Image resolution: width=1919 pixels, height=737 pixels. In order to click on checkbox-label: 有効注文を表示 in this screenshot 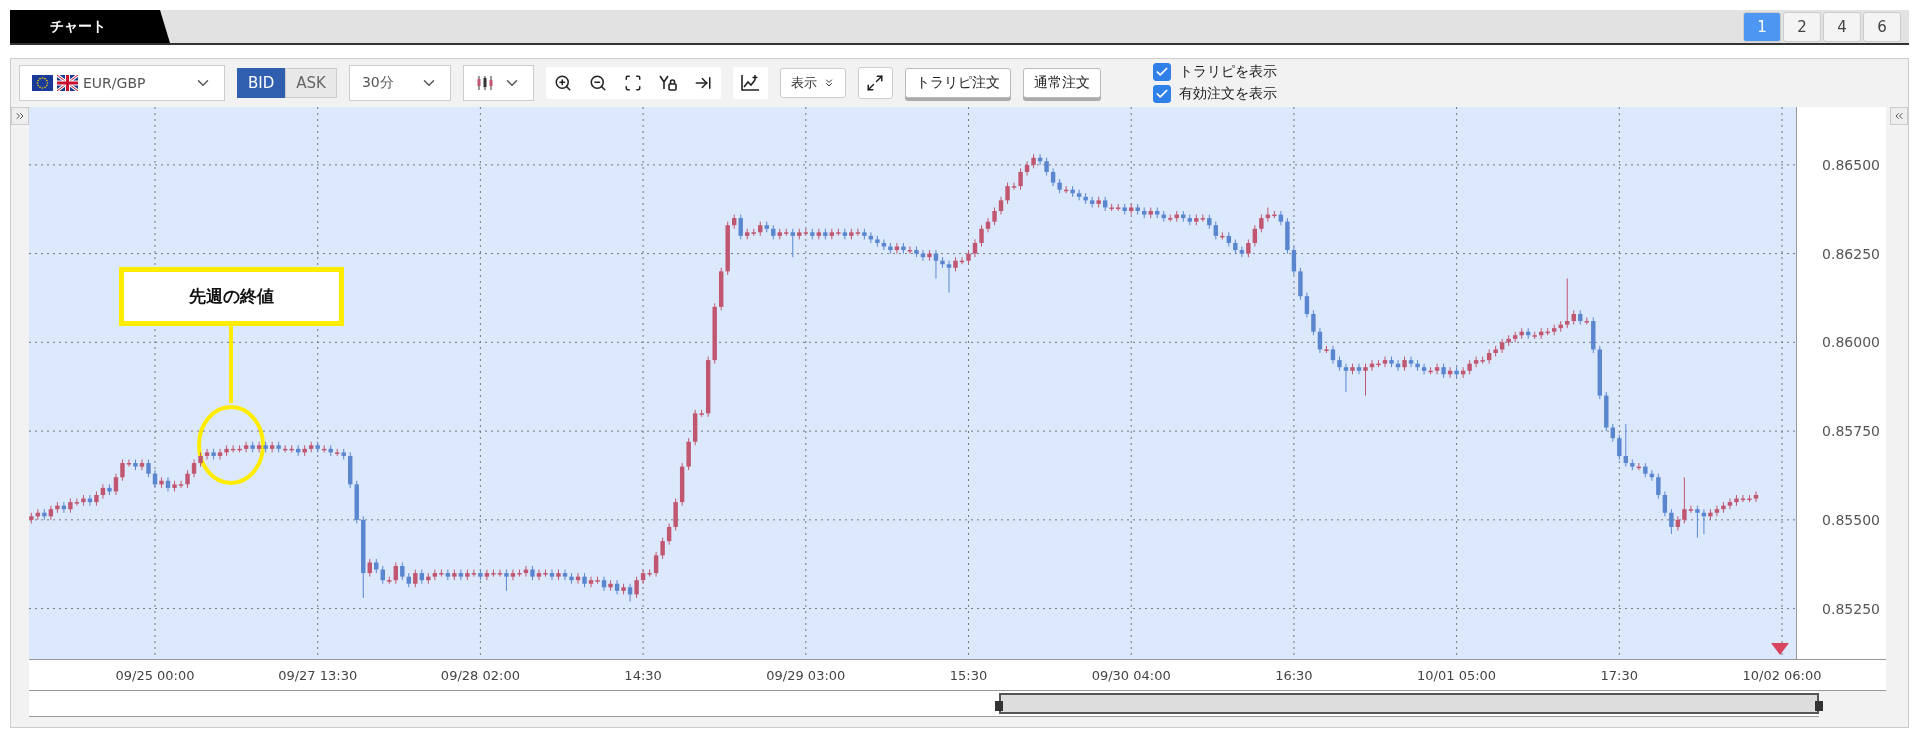, I will do `click(1227, 94)`.